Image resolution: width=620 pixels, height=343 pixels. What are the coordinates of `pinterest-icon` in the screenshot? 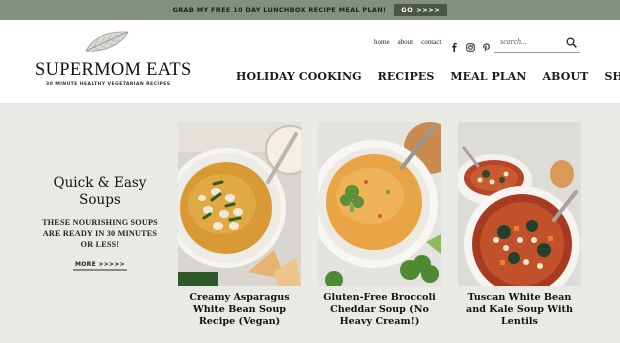 It's located at (486, 44).